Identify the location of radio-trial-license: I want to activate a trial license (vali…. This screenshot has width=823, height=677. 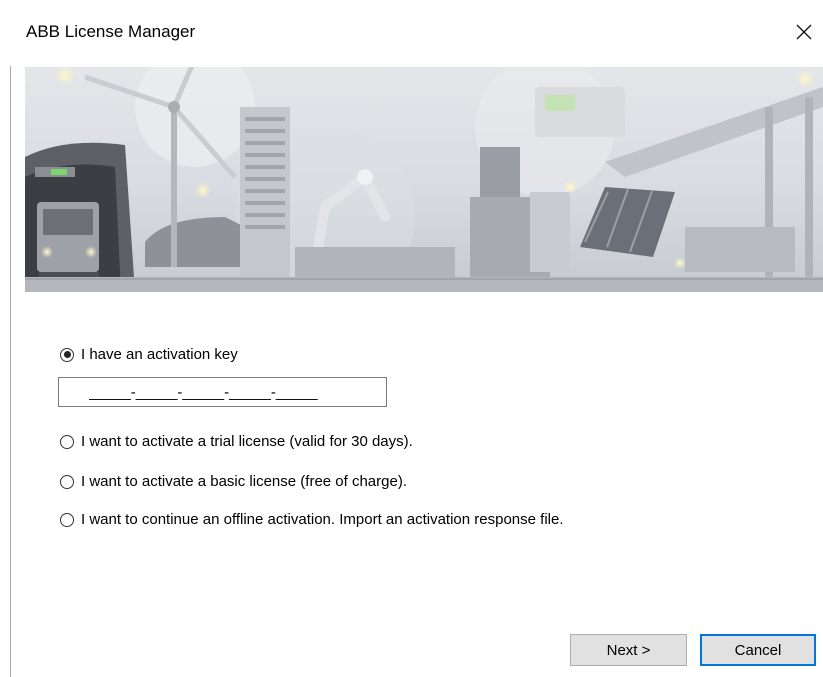
(236, 441).